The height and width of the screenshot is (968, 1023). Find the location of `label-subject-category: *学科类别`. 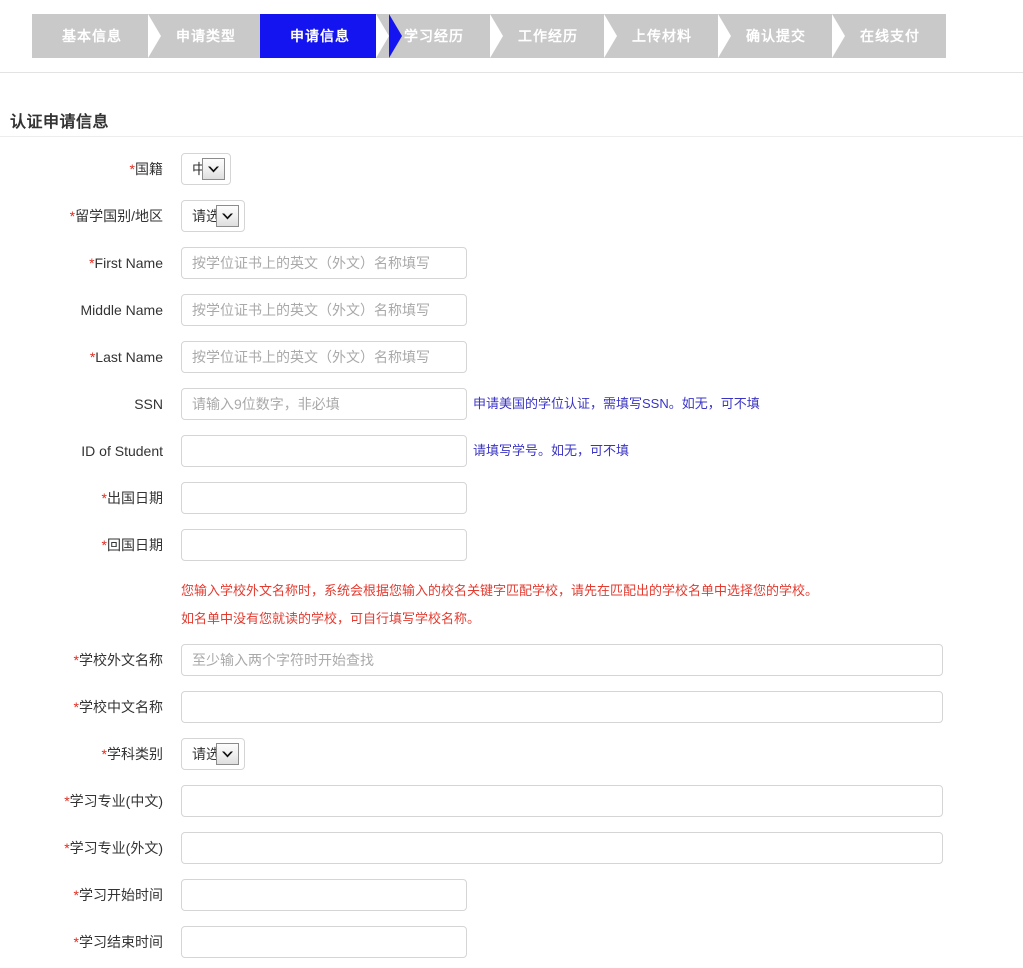

label-subject-category: *学科类别 is located at coordinates (132, 754).